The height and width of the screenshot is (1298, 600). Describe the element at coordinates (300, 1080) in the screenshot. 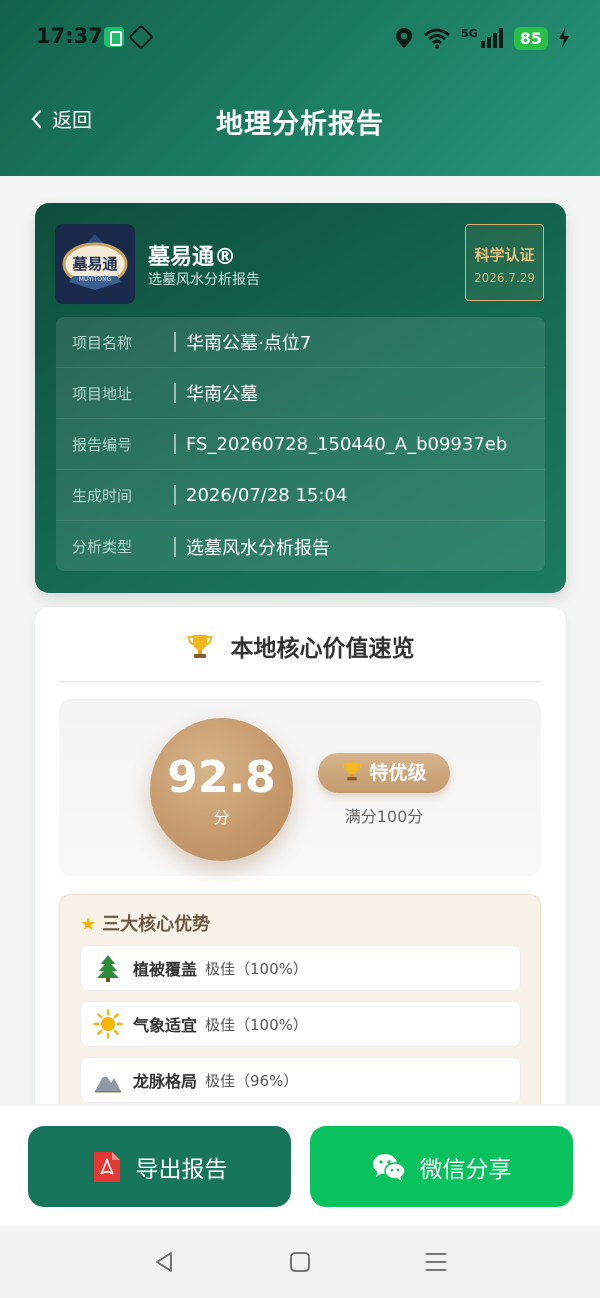

I see `advantage-item: 龙脉格局 极佳（96%）` at that location.